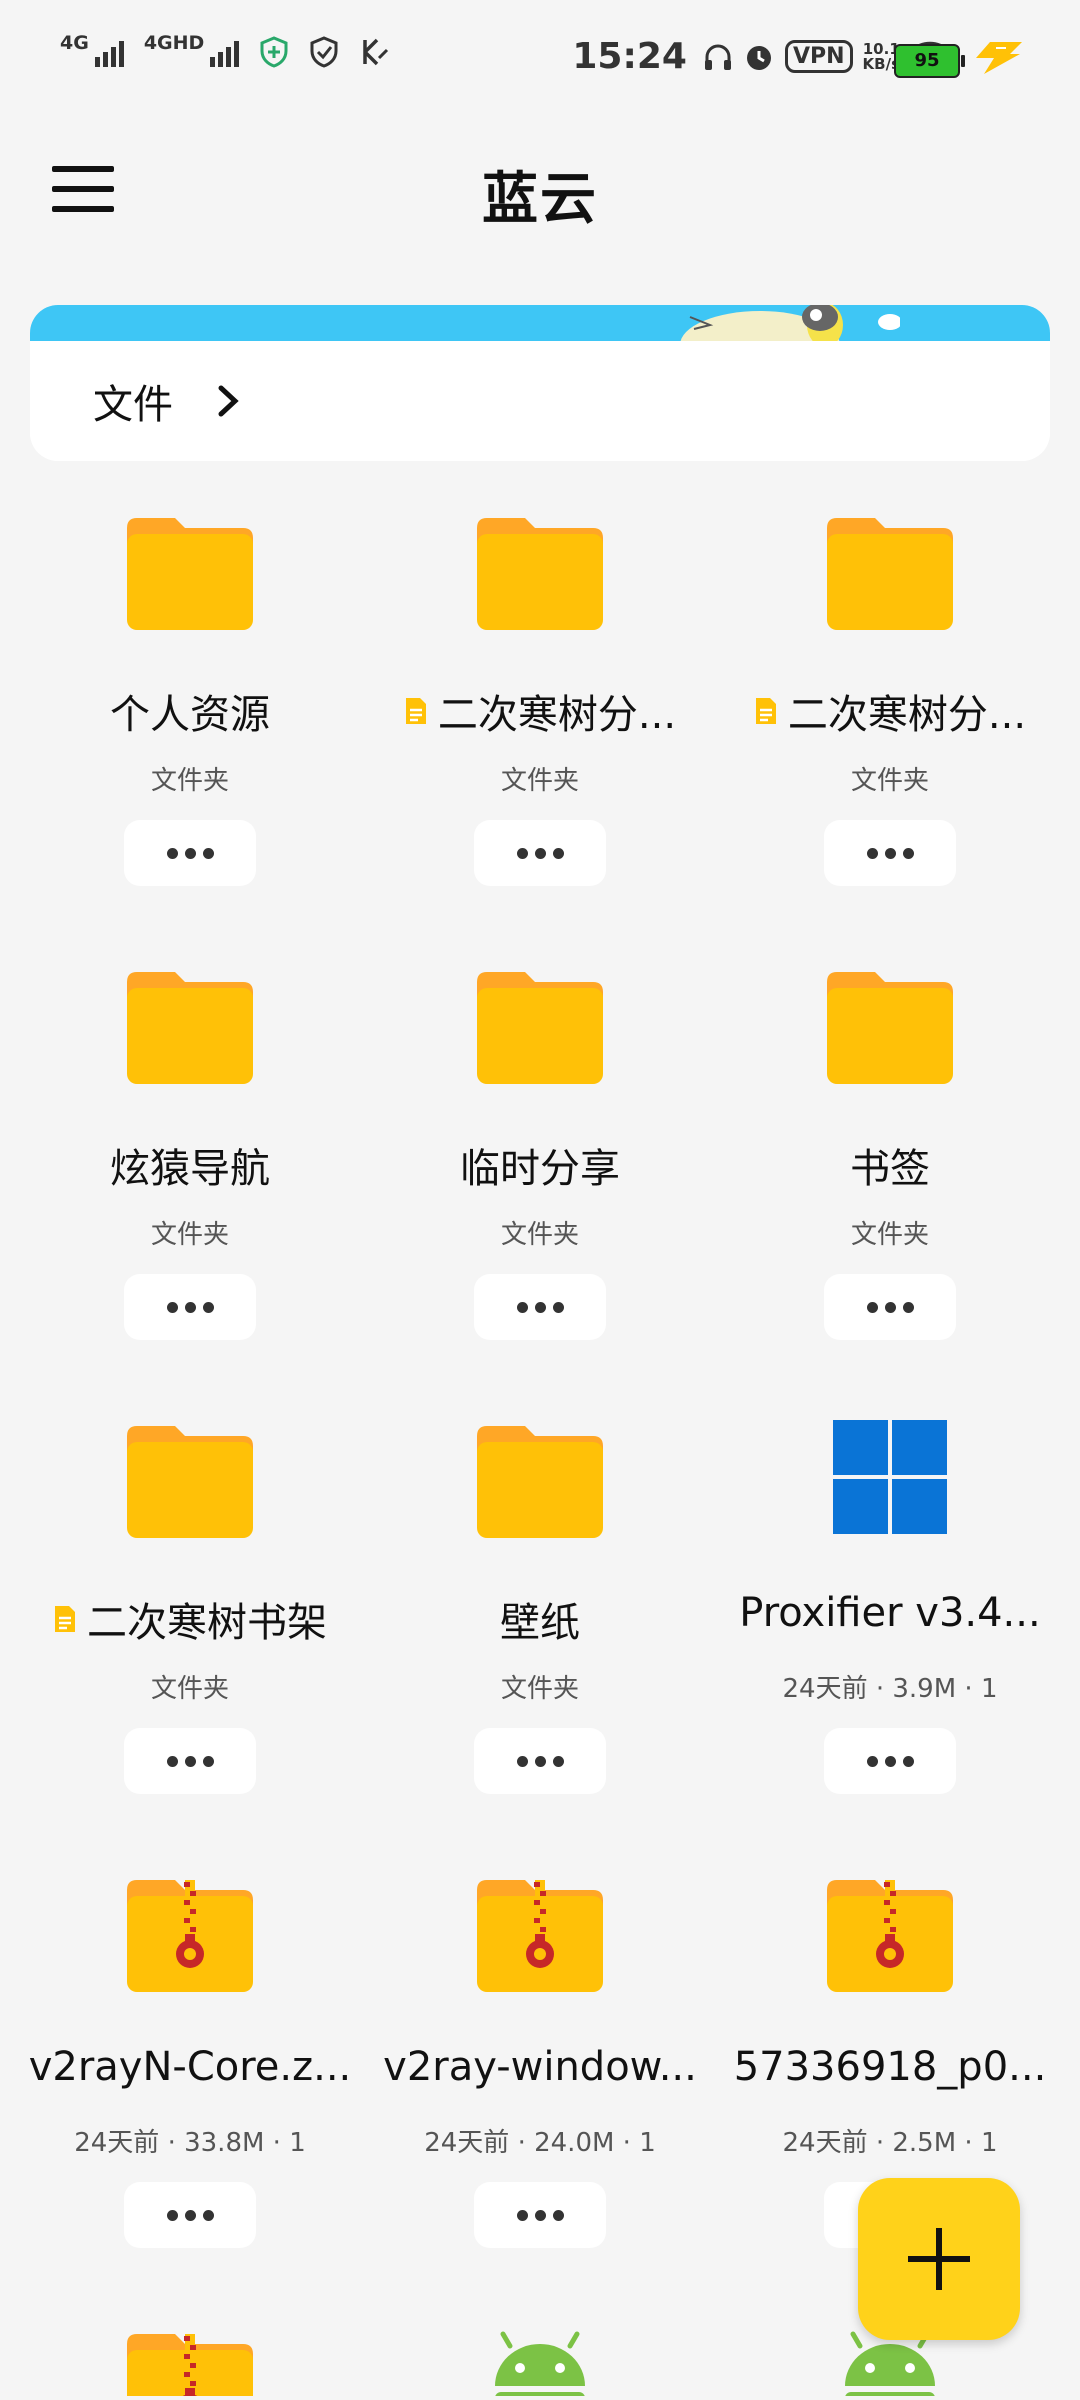 The width and height of the screenshot is (1080, 2400). Describe the element at coordinates (74, 43) in the screenshot. I see `network-type-1: 4G` at that location.